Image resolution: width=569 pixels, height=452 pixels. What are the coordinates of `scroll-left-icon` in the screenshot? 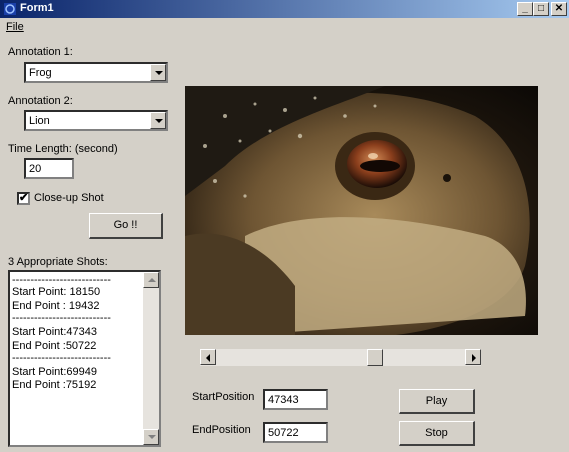 It's located at (208, 357).